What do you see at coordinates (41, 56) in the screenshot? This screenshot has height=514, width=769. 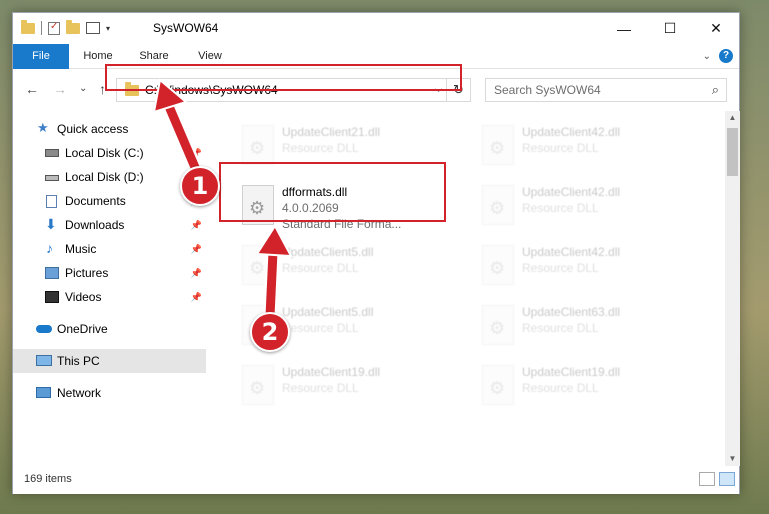 I see `tab-file: File` at bounding box center [41, 56].